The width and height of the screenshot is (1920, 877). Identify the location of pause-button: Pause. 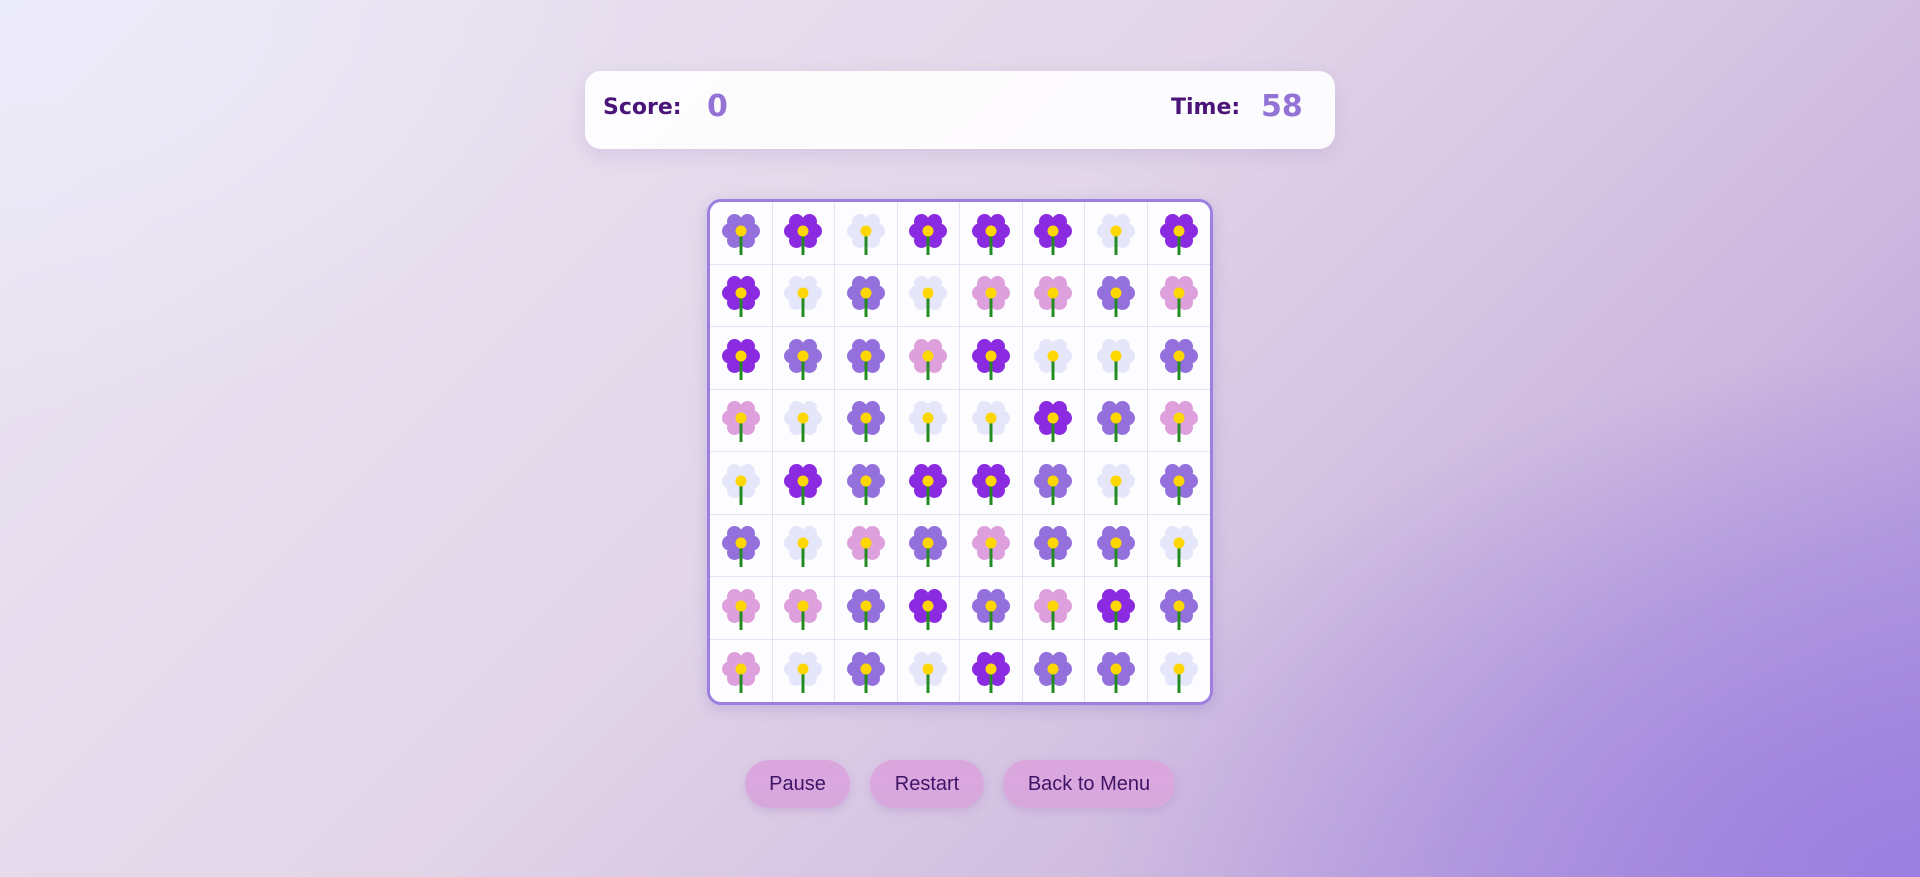
(797, 784).